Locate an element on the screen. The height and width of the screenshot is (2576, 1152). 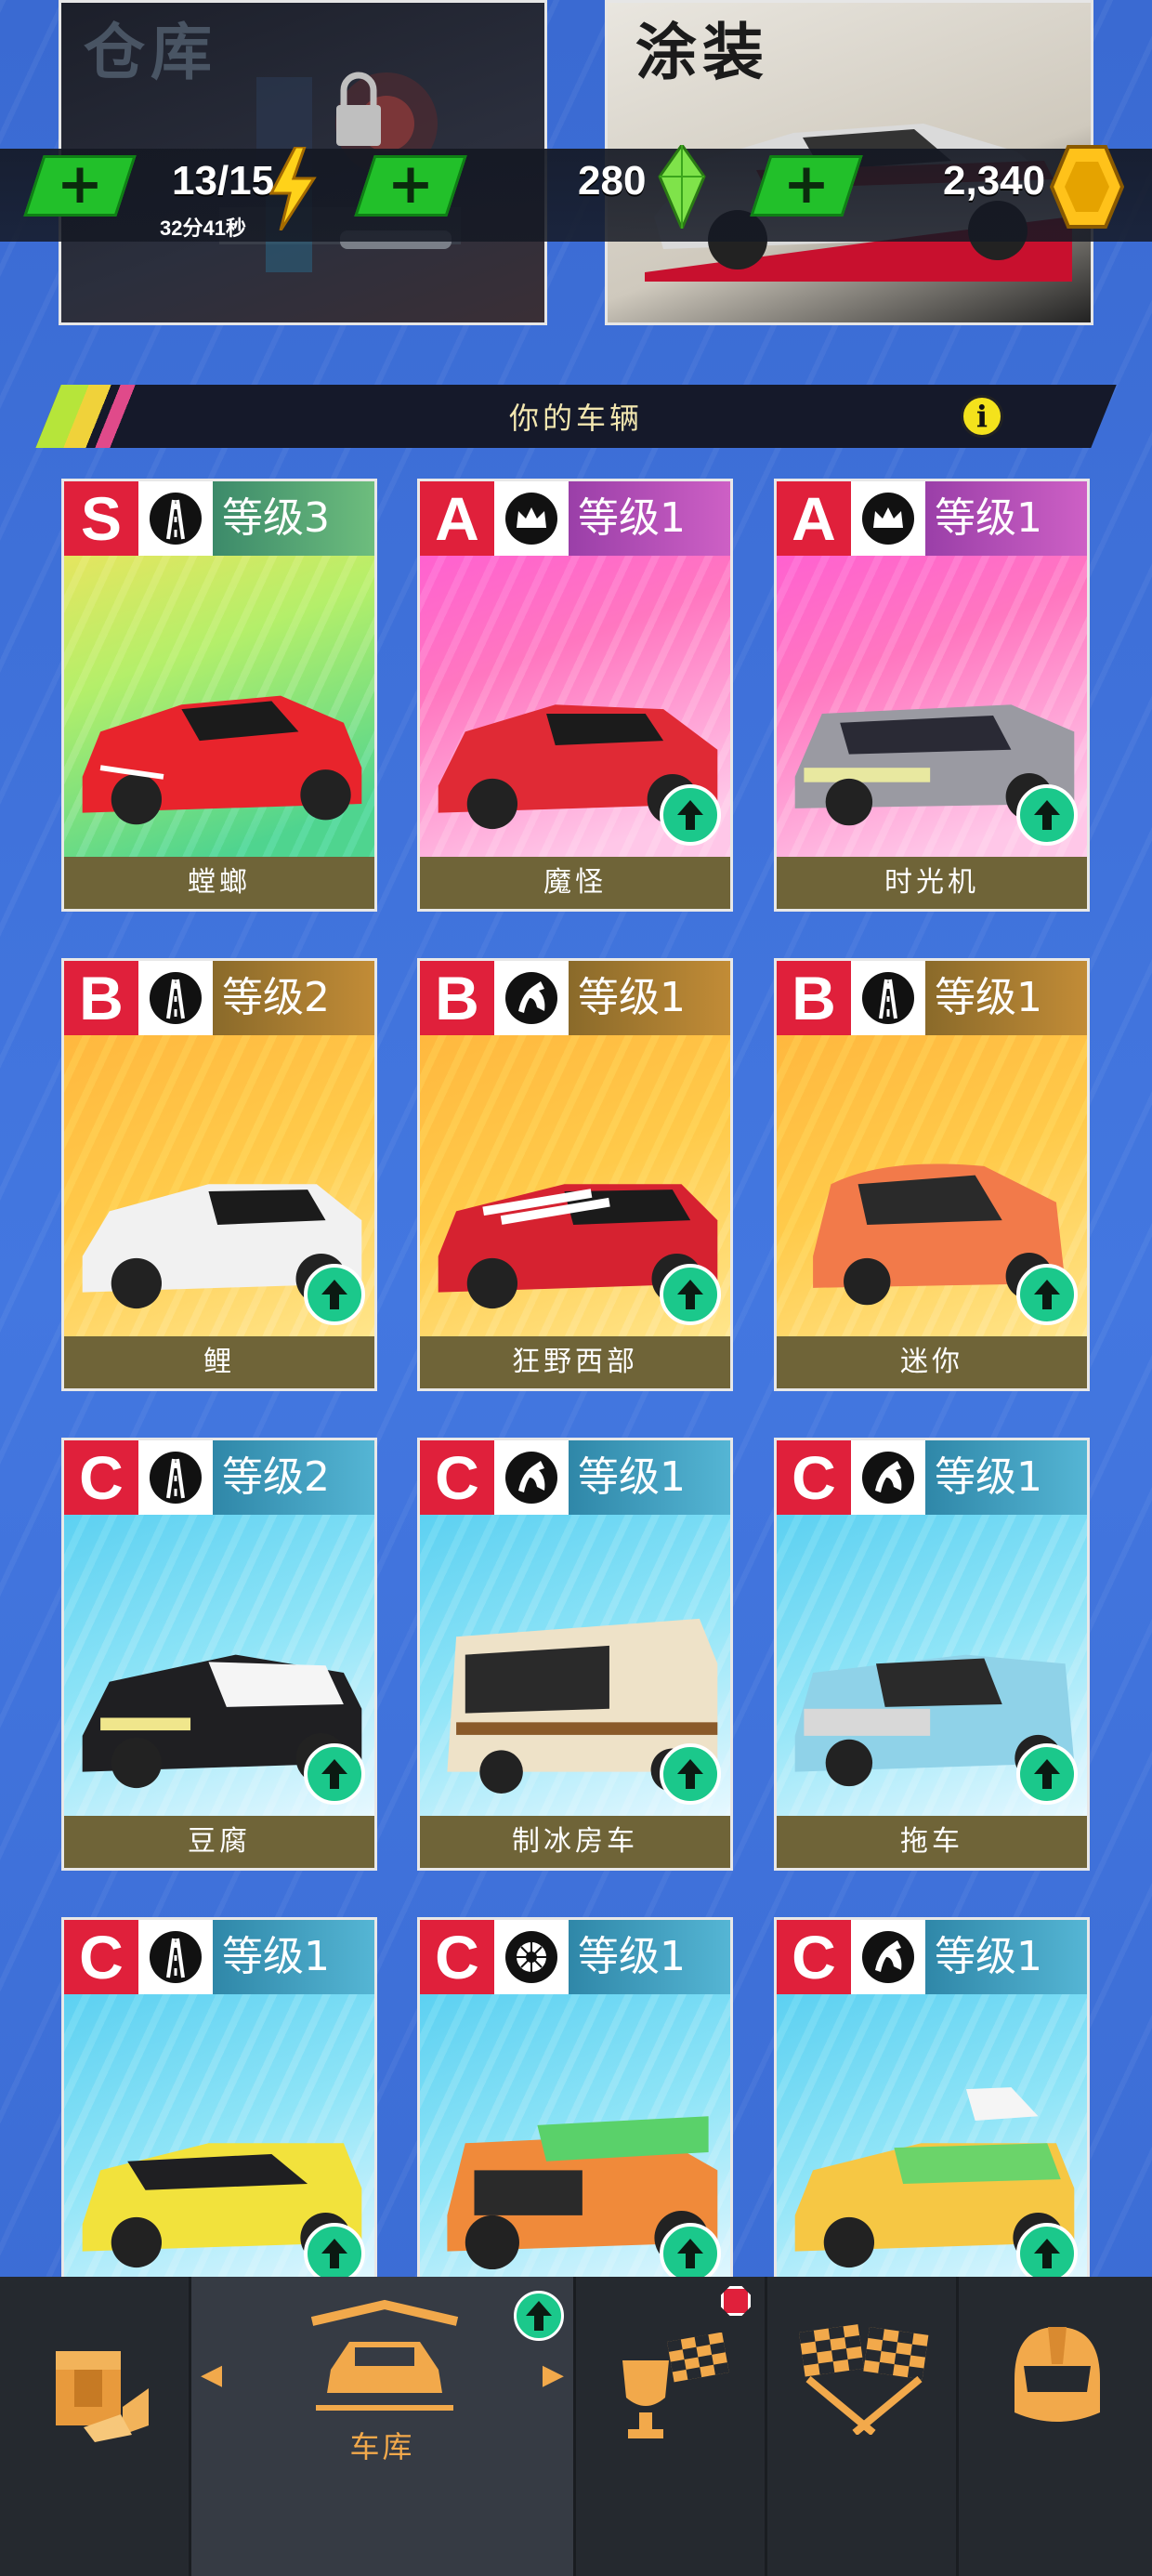
nav-tab-garage: ◀ ▶ 车库 is located at coordinates (383, 2426).